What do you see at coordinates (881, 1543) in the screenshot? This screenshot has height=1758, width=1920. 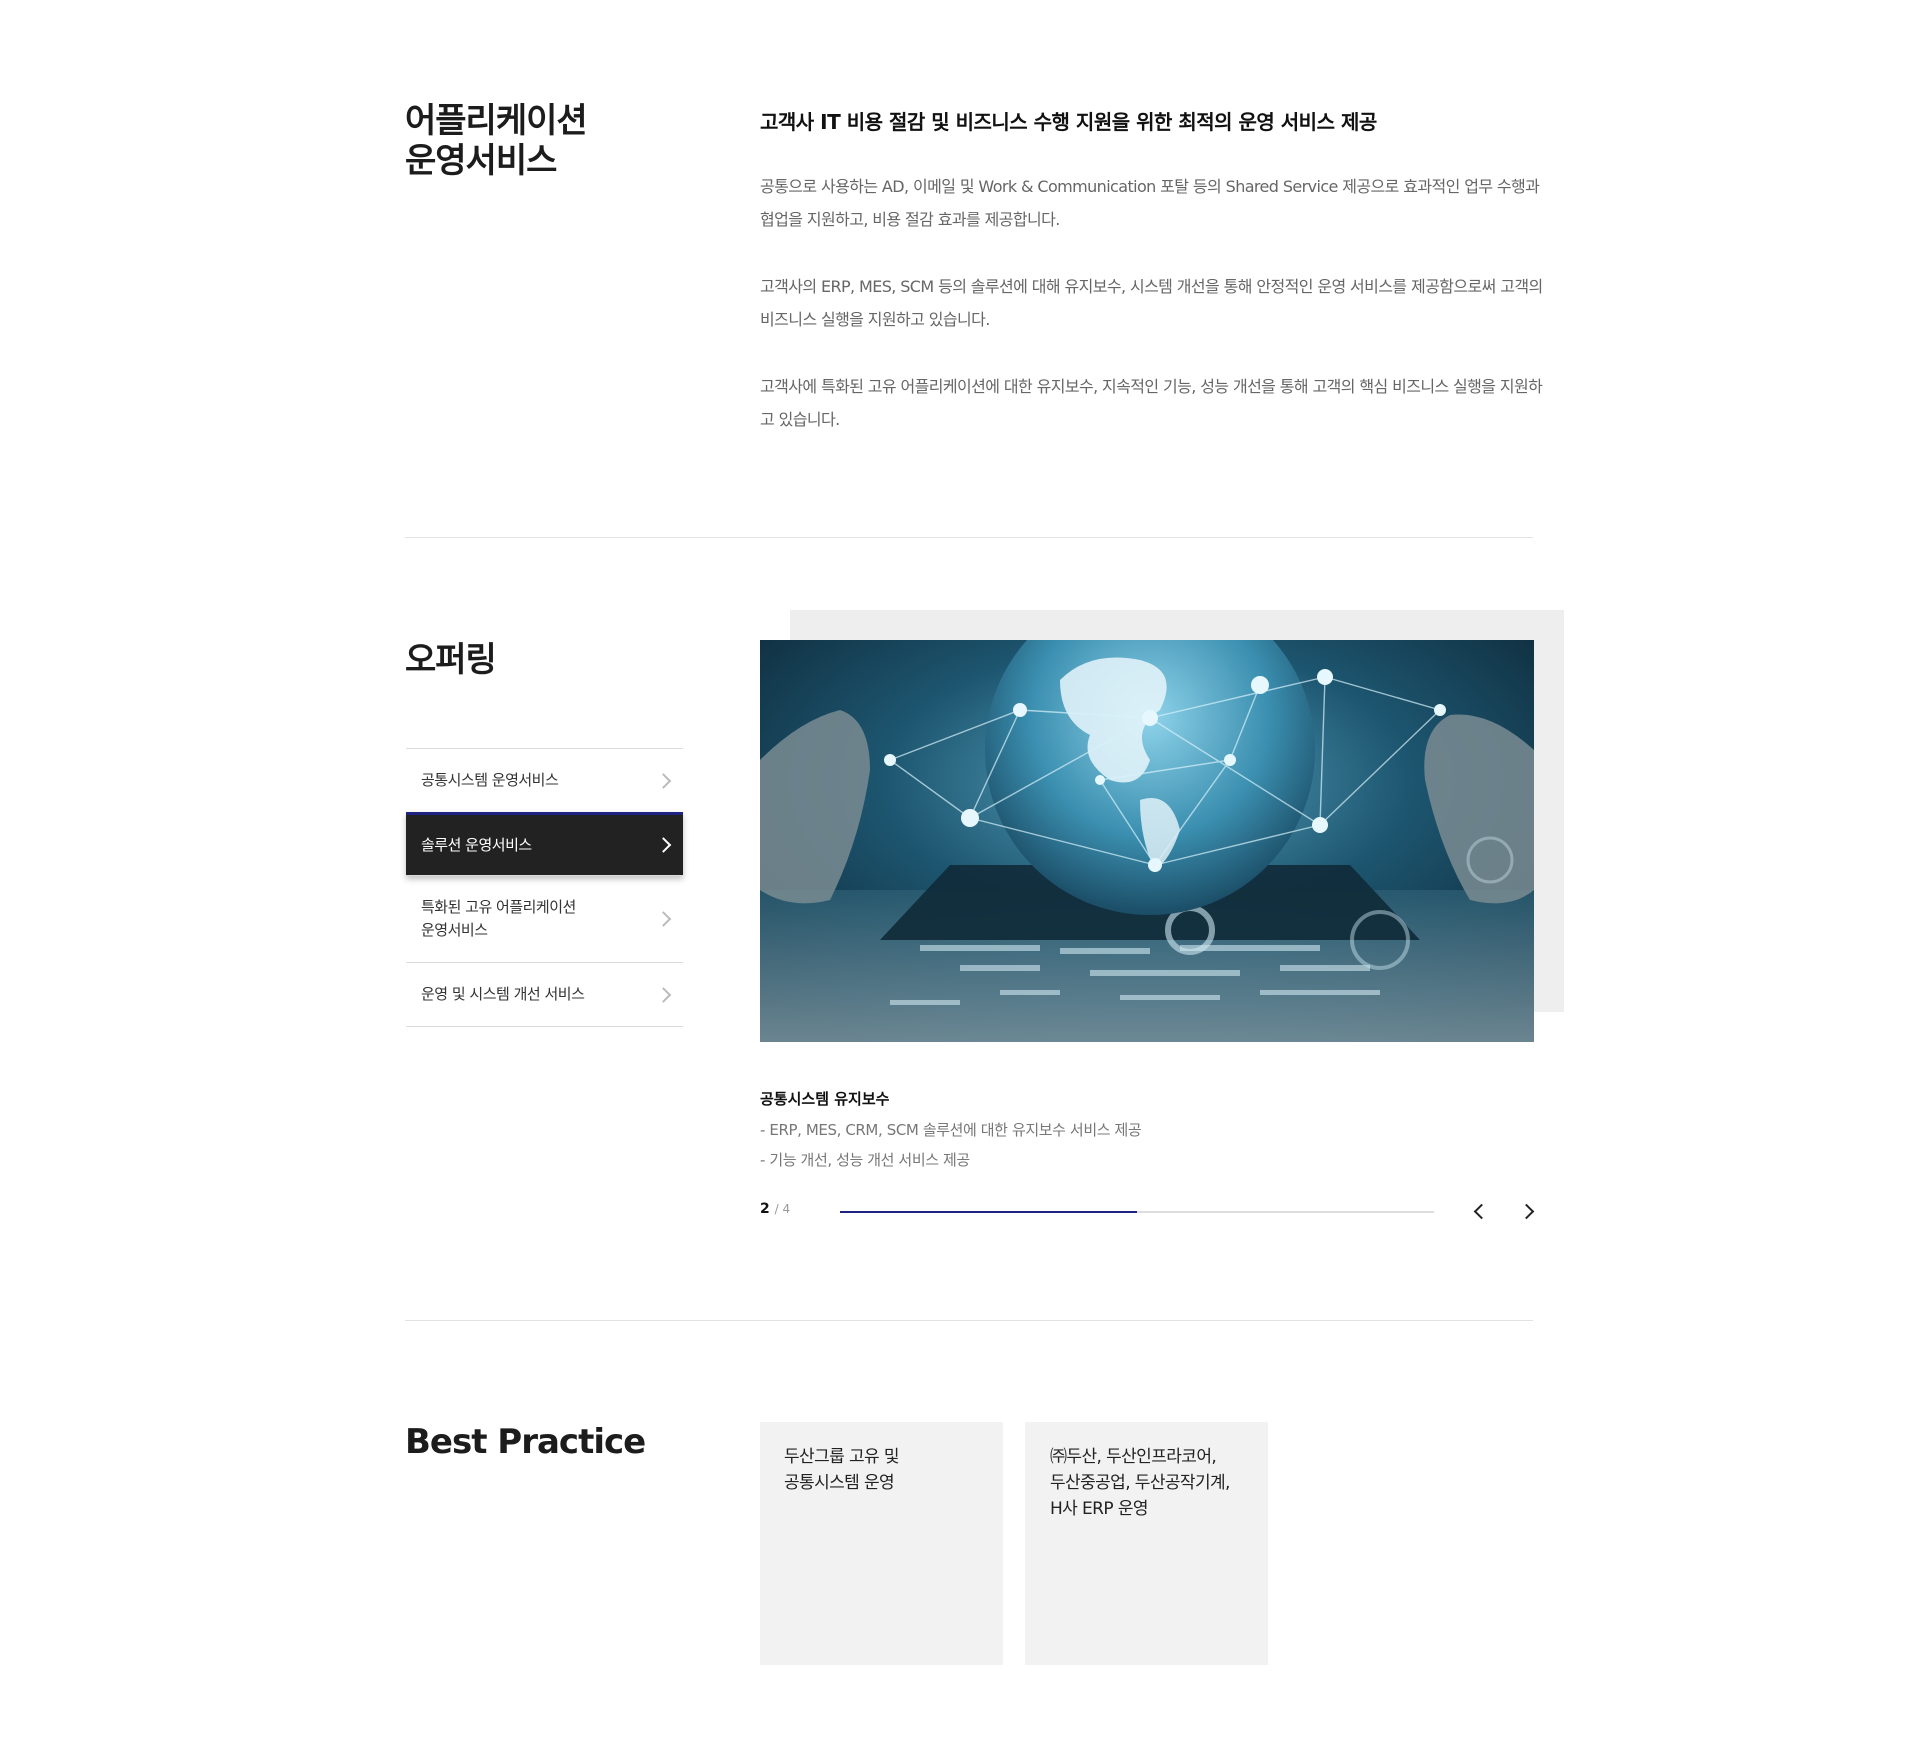 I see `best-practice-card-1: 두산그룹 고유 및 공통시스템 운영` at bounding box center [881, 1543].